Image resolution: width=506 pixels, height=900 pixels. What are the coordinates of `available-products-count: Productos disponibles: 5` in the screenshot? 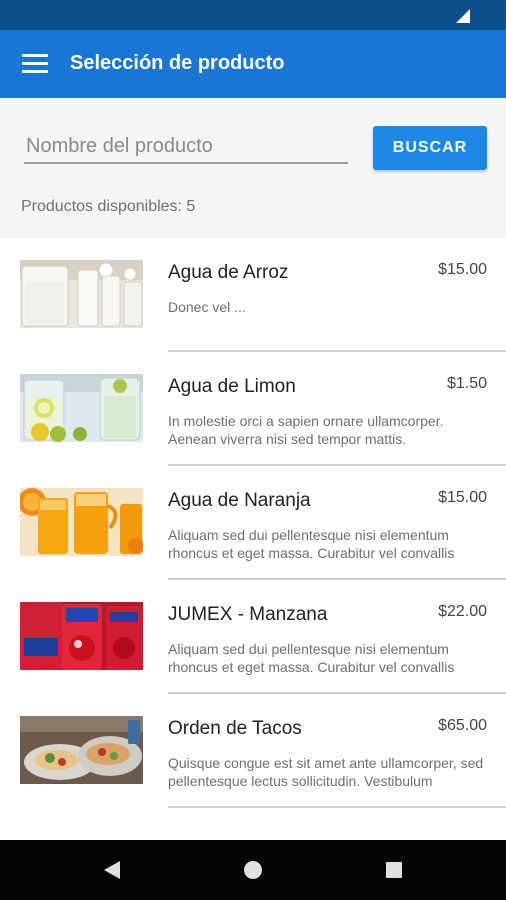 It's located at (108, 206).